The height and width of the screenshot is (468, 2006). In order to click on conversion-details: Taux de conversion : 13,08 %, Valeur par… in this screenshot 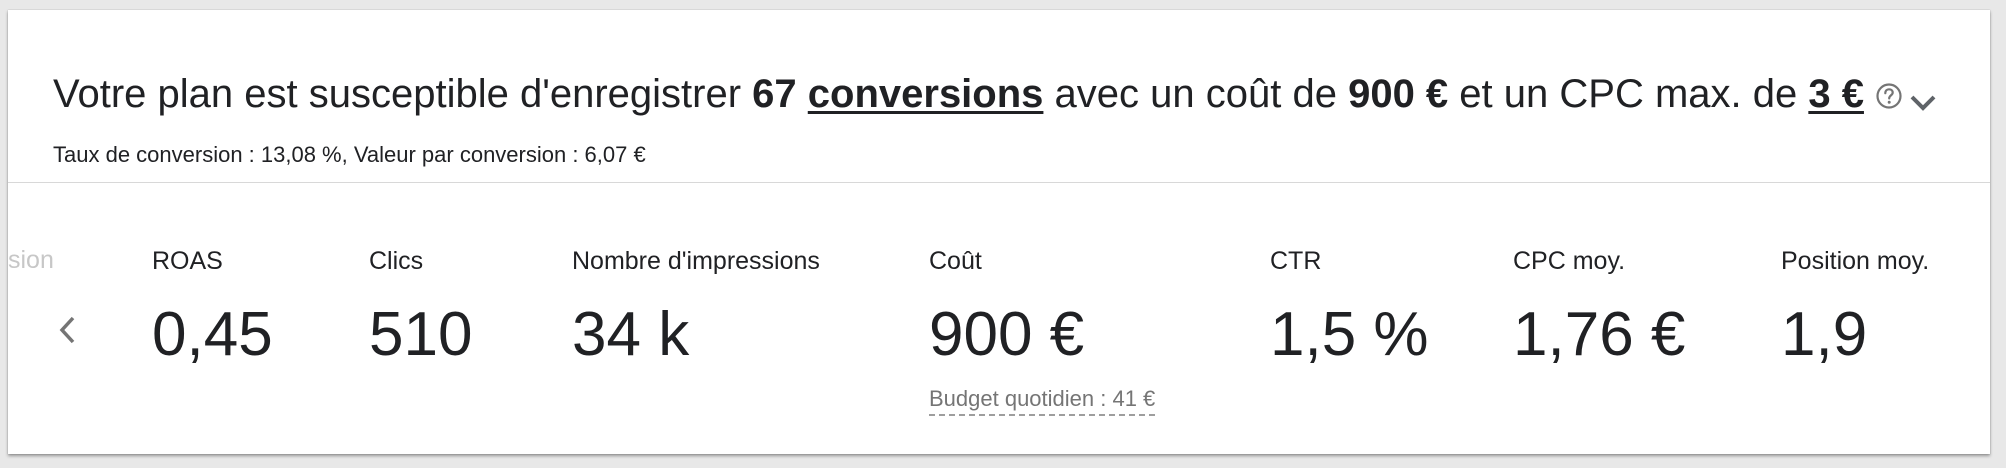, I will do `click(349, 154)`.